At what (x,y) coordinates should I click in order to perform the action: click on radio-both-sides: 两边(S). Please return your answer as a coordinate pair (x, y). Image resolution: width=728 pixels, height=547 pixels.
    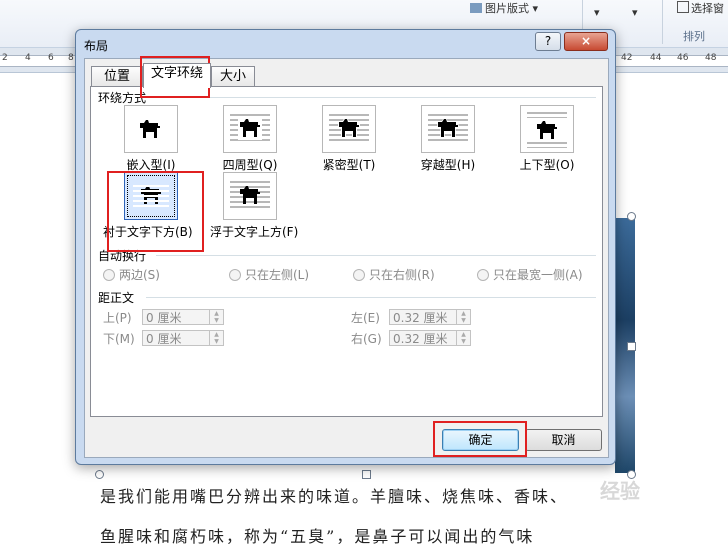
    Looking at the image, I should click on (131, 274).